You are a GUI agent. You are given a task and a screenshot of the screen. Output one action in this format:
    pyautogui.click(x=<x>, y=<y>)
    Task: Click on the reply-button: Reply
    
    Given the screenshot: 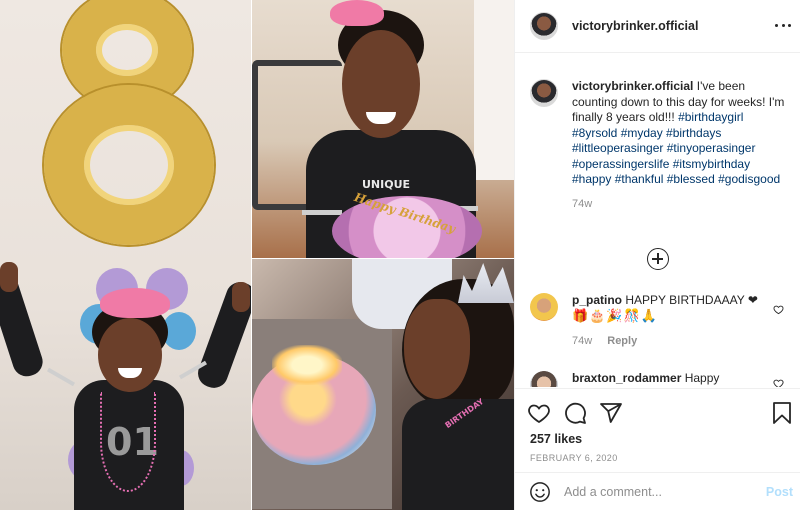 What is the action you would take?
    pyautogui.click(x=622, y=341)
    